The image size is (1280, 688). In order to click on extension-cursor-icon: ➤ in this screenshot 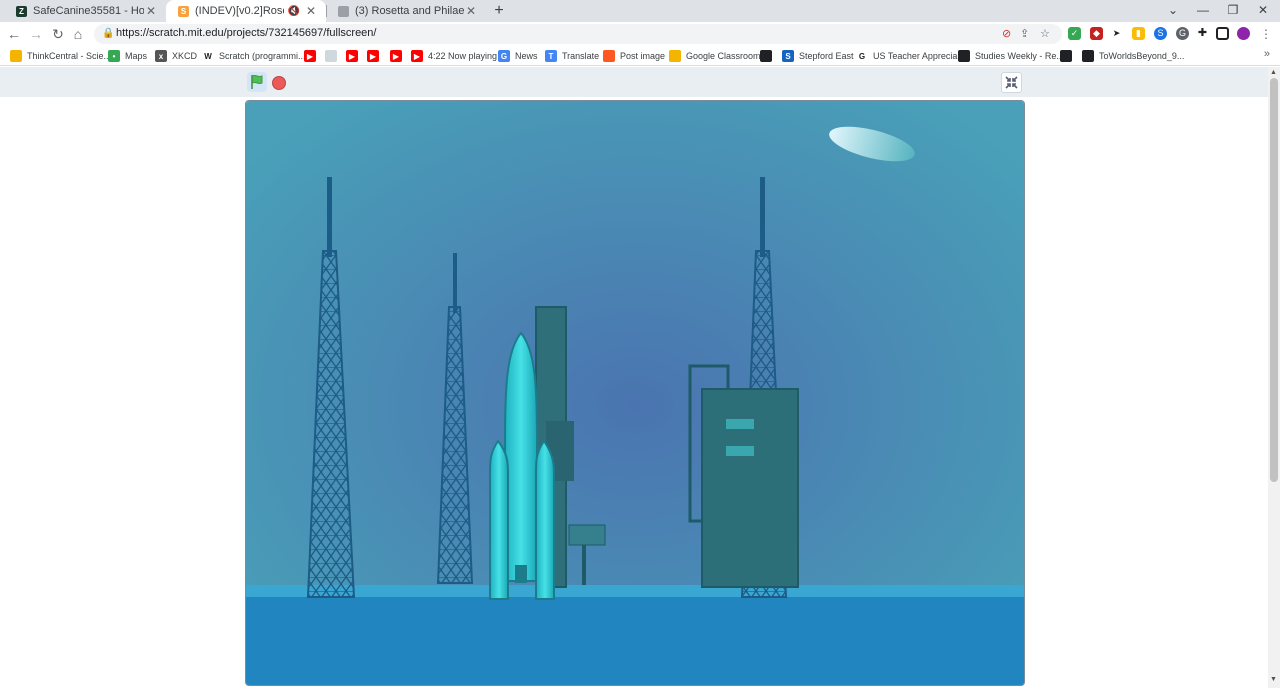, I will do `click(1116, 33)`.